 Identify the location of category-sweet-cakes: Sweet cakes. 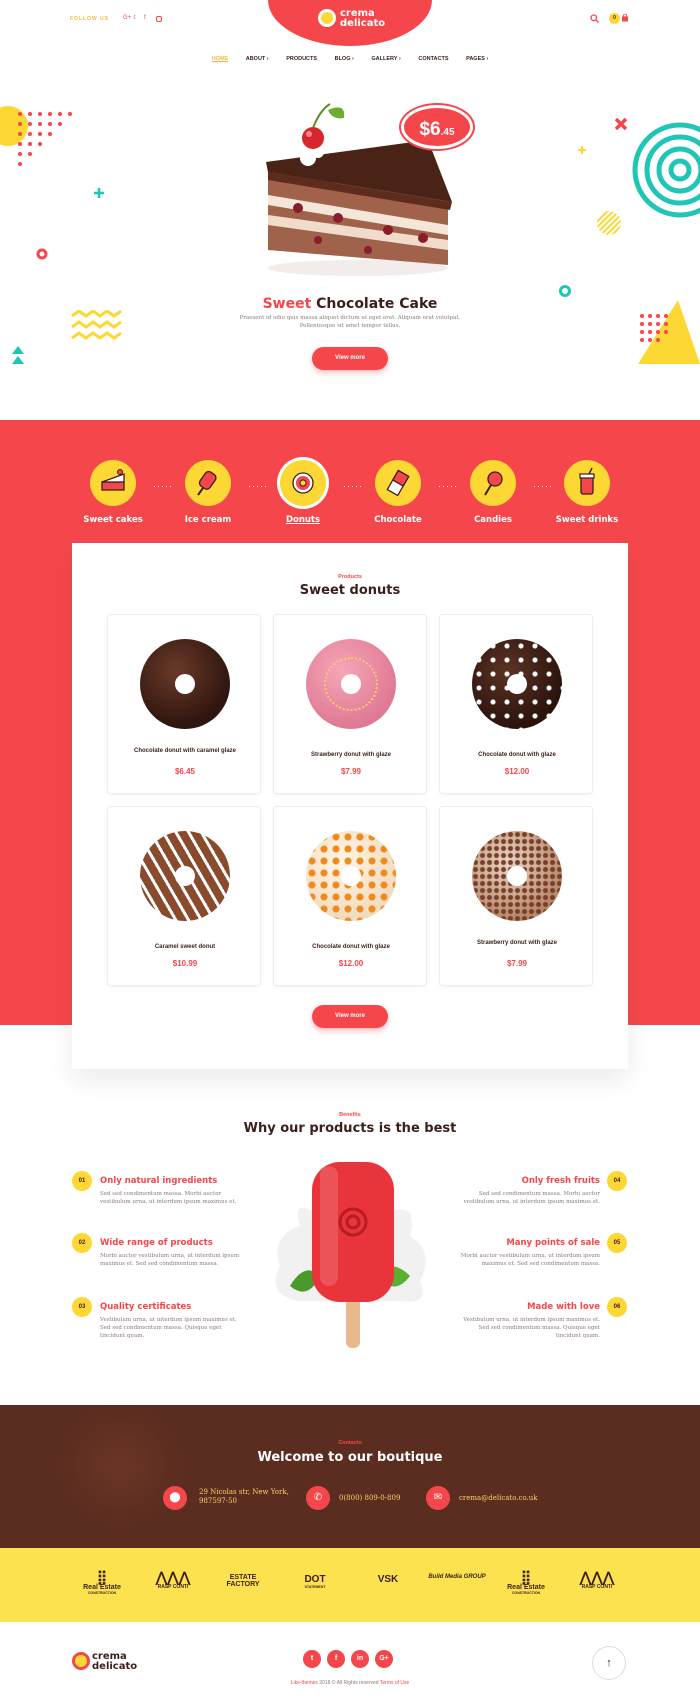
(113, 492).